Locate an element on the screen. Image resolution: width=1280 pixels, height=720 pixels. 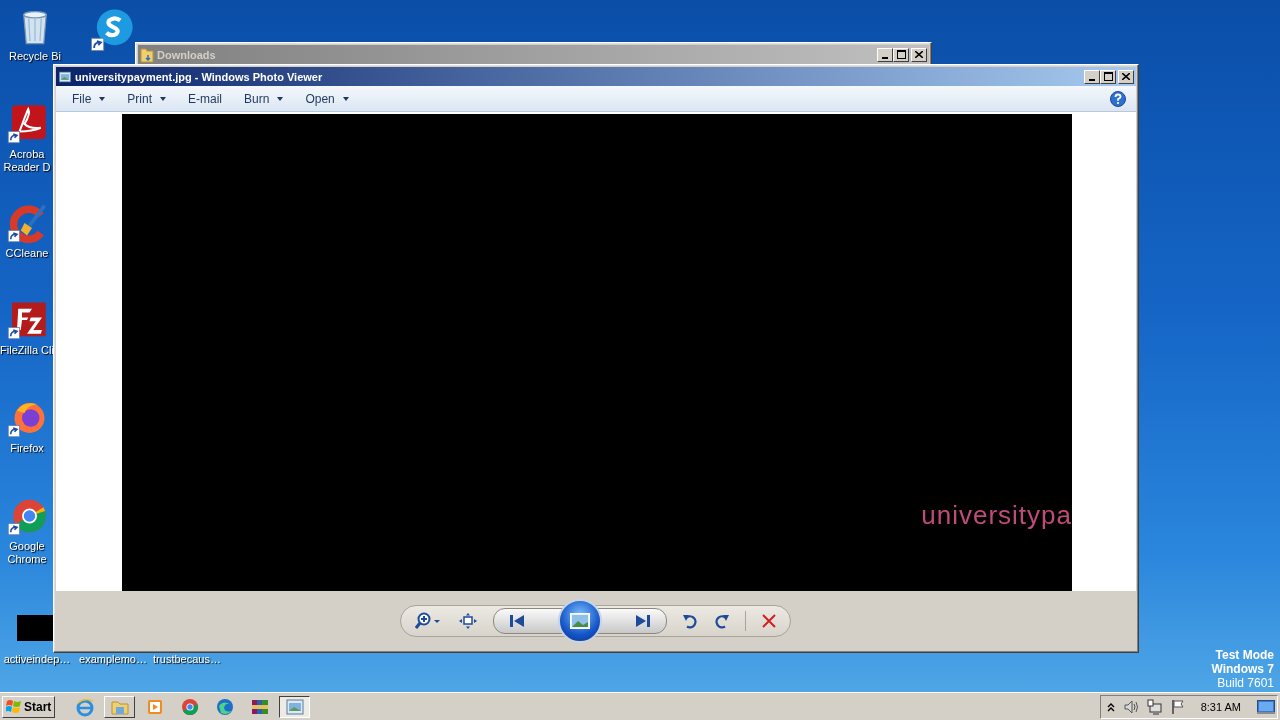
next-button is located at coordinates (642, 620).